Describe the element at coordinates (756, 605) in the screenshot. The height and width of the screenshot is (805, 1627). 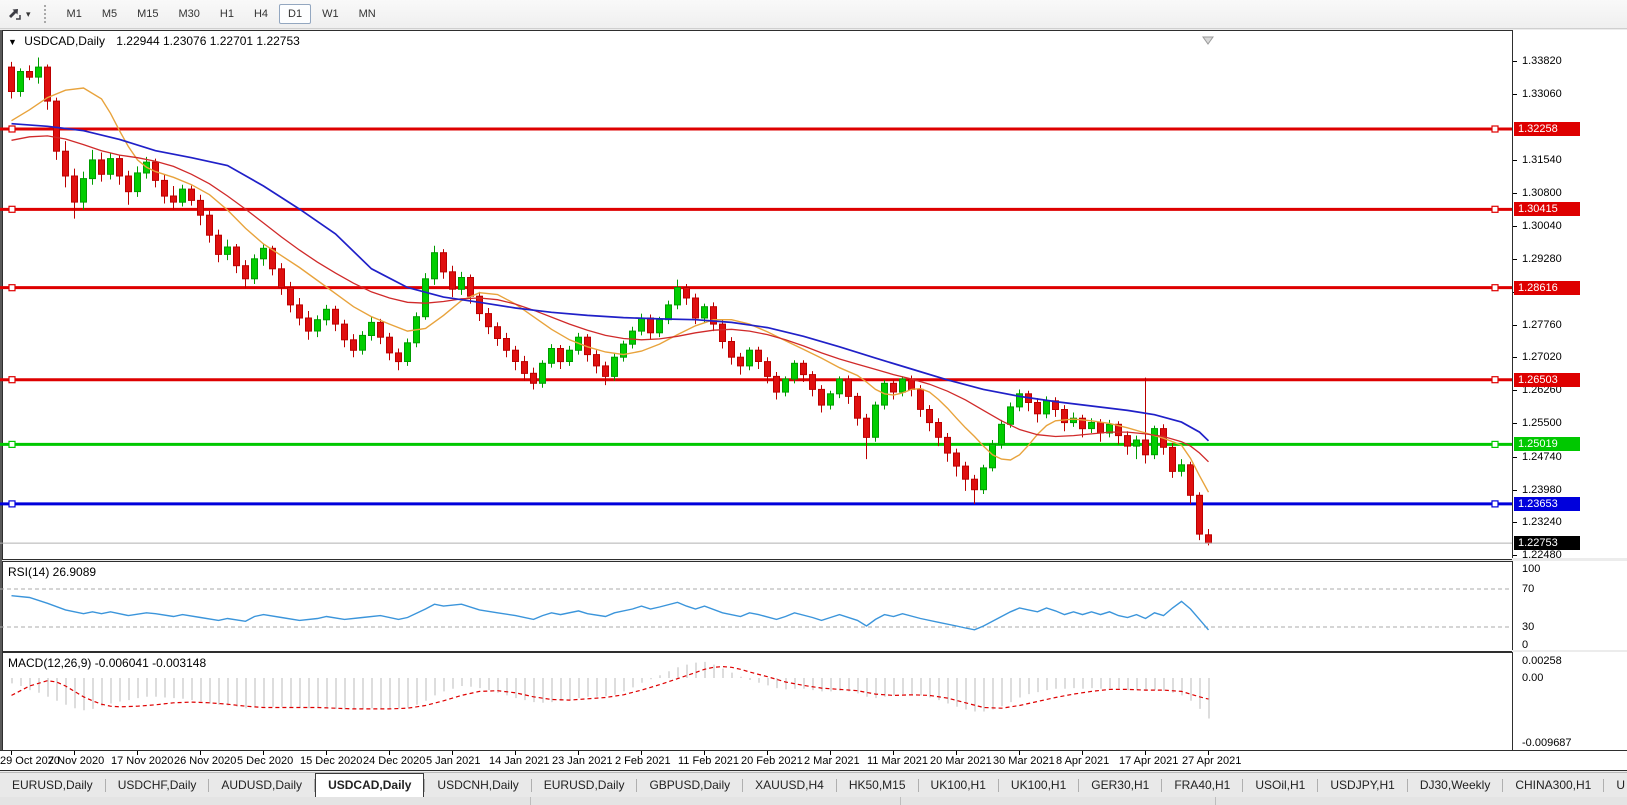
I see `rsi-canvas` at that location.